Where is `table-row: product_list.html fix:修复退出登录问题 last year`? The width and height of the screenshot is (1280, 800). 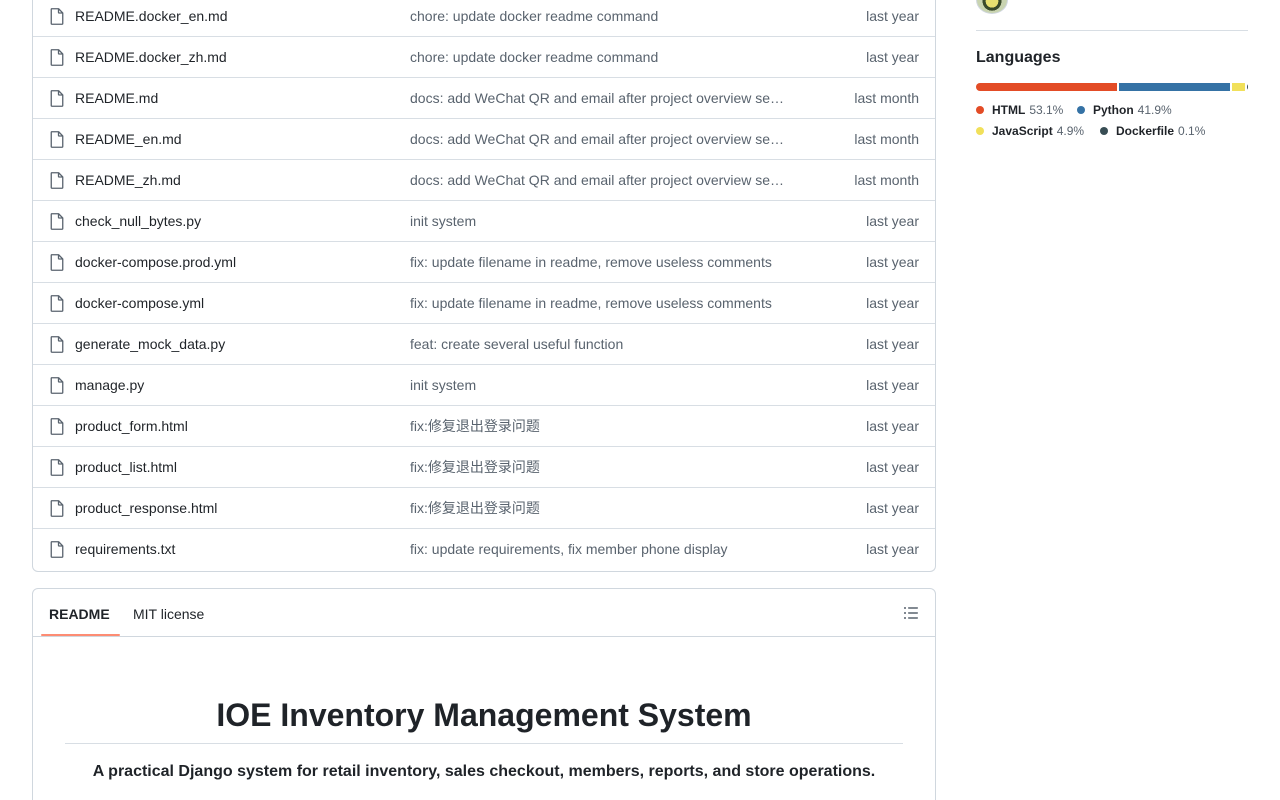
table-row: product_list.html fix:修复退出登录问题 last year is located at coordinates (484, 467).